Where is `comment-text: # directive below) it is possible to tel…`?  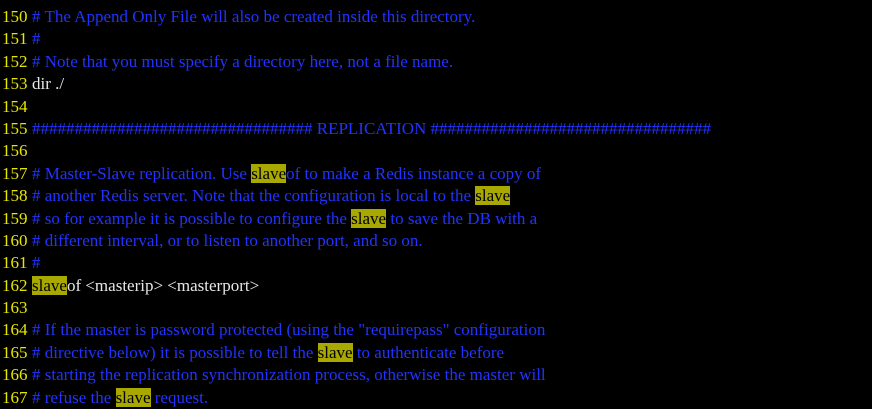
comment-text: # directive below) it is possible to tel… is located at coordinates (175, 352).